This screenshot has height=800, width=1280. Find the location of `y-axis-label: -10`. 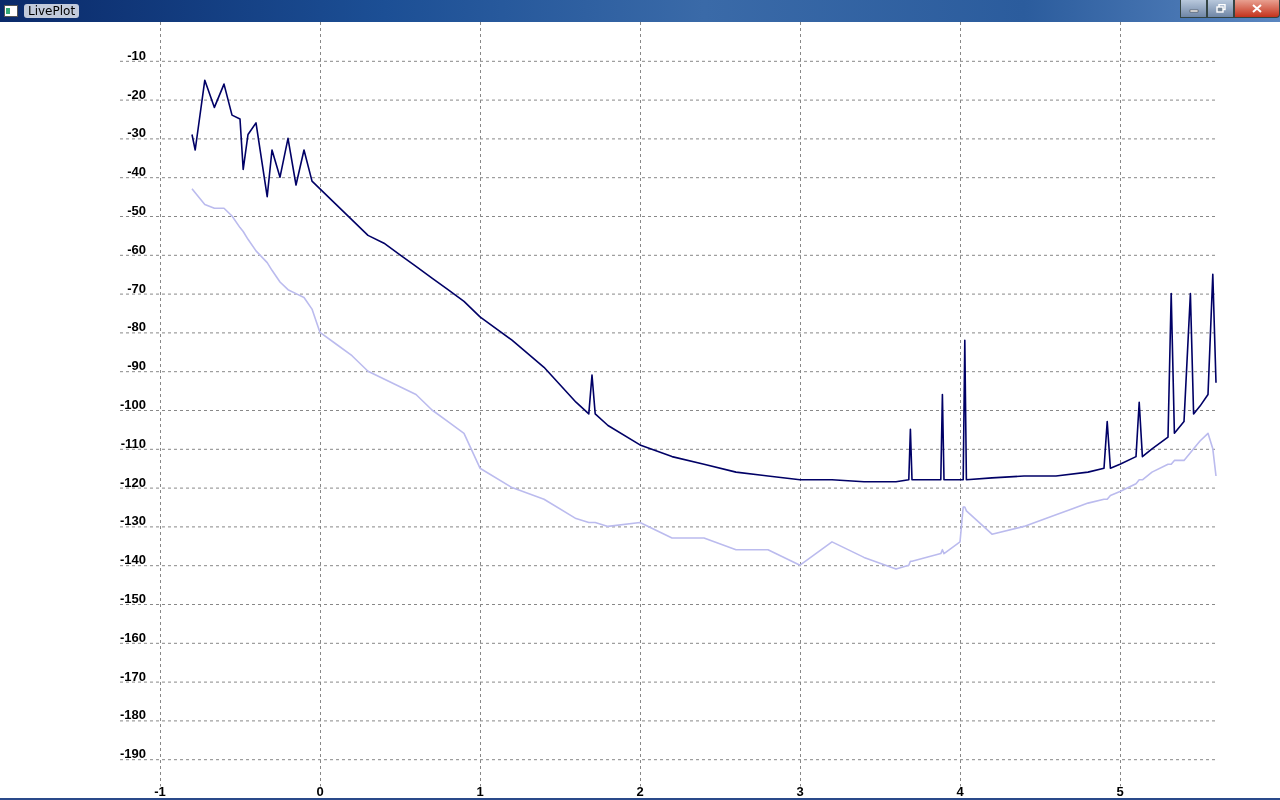

y-axis-label: -10 is located at coordinates (136, 55).